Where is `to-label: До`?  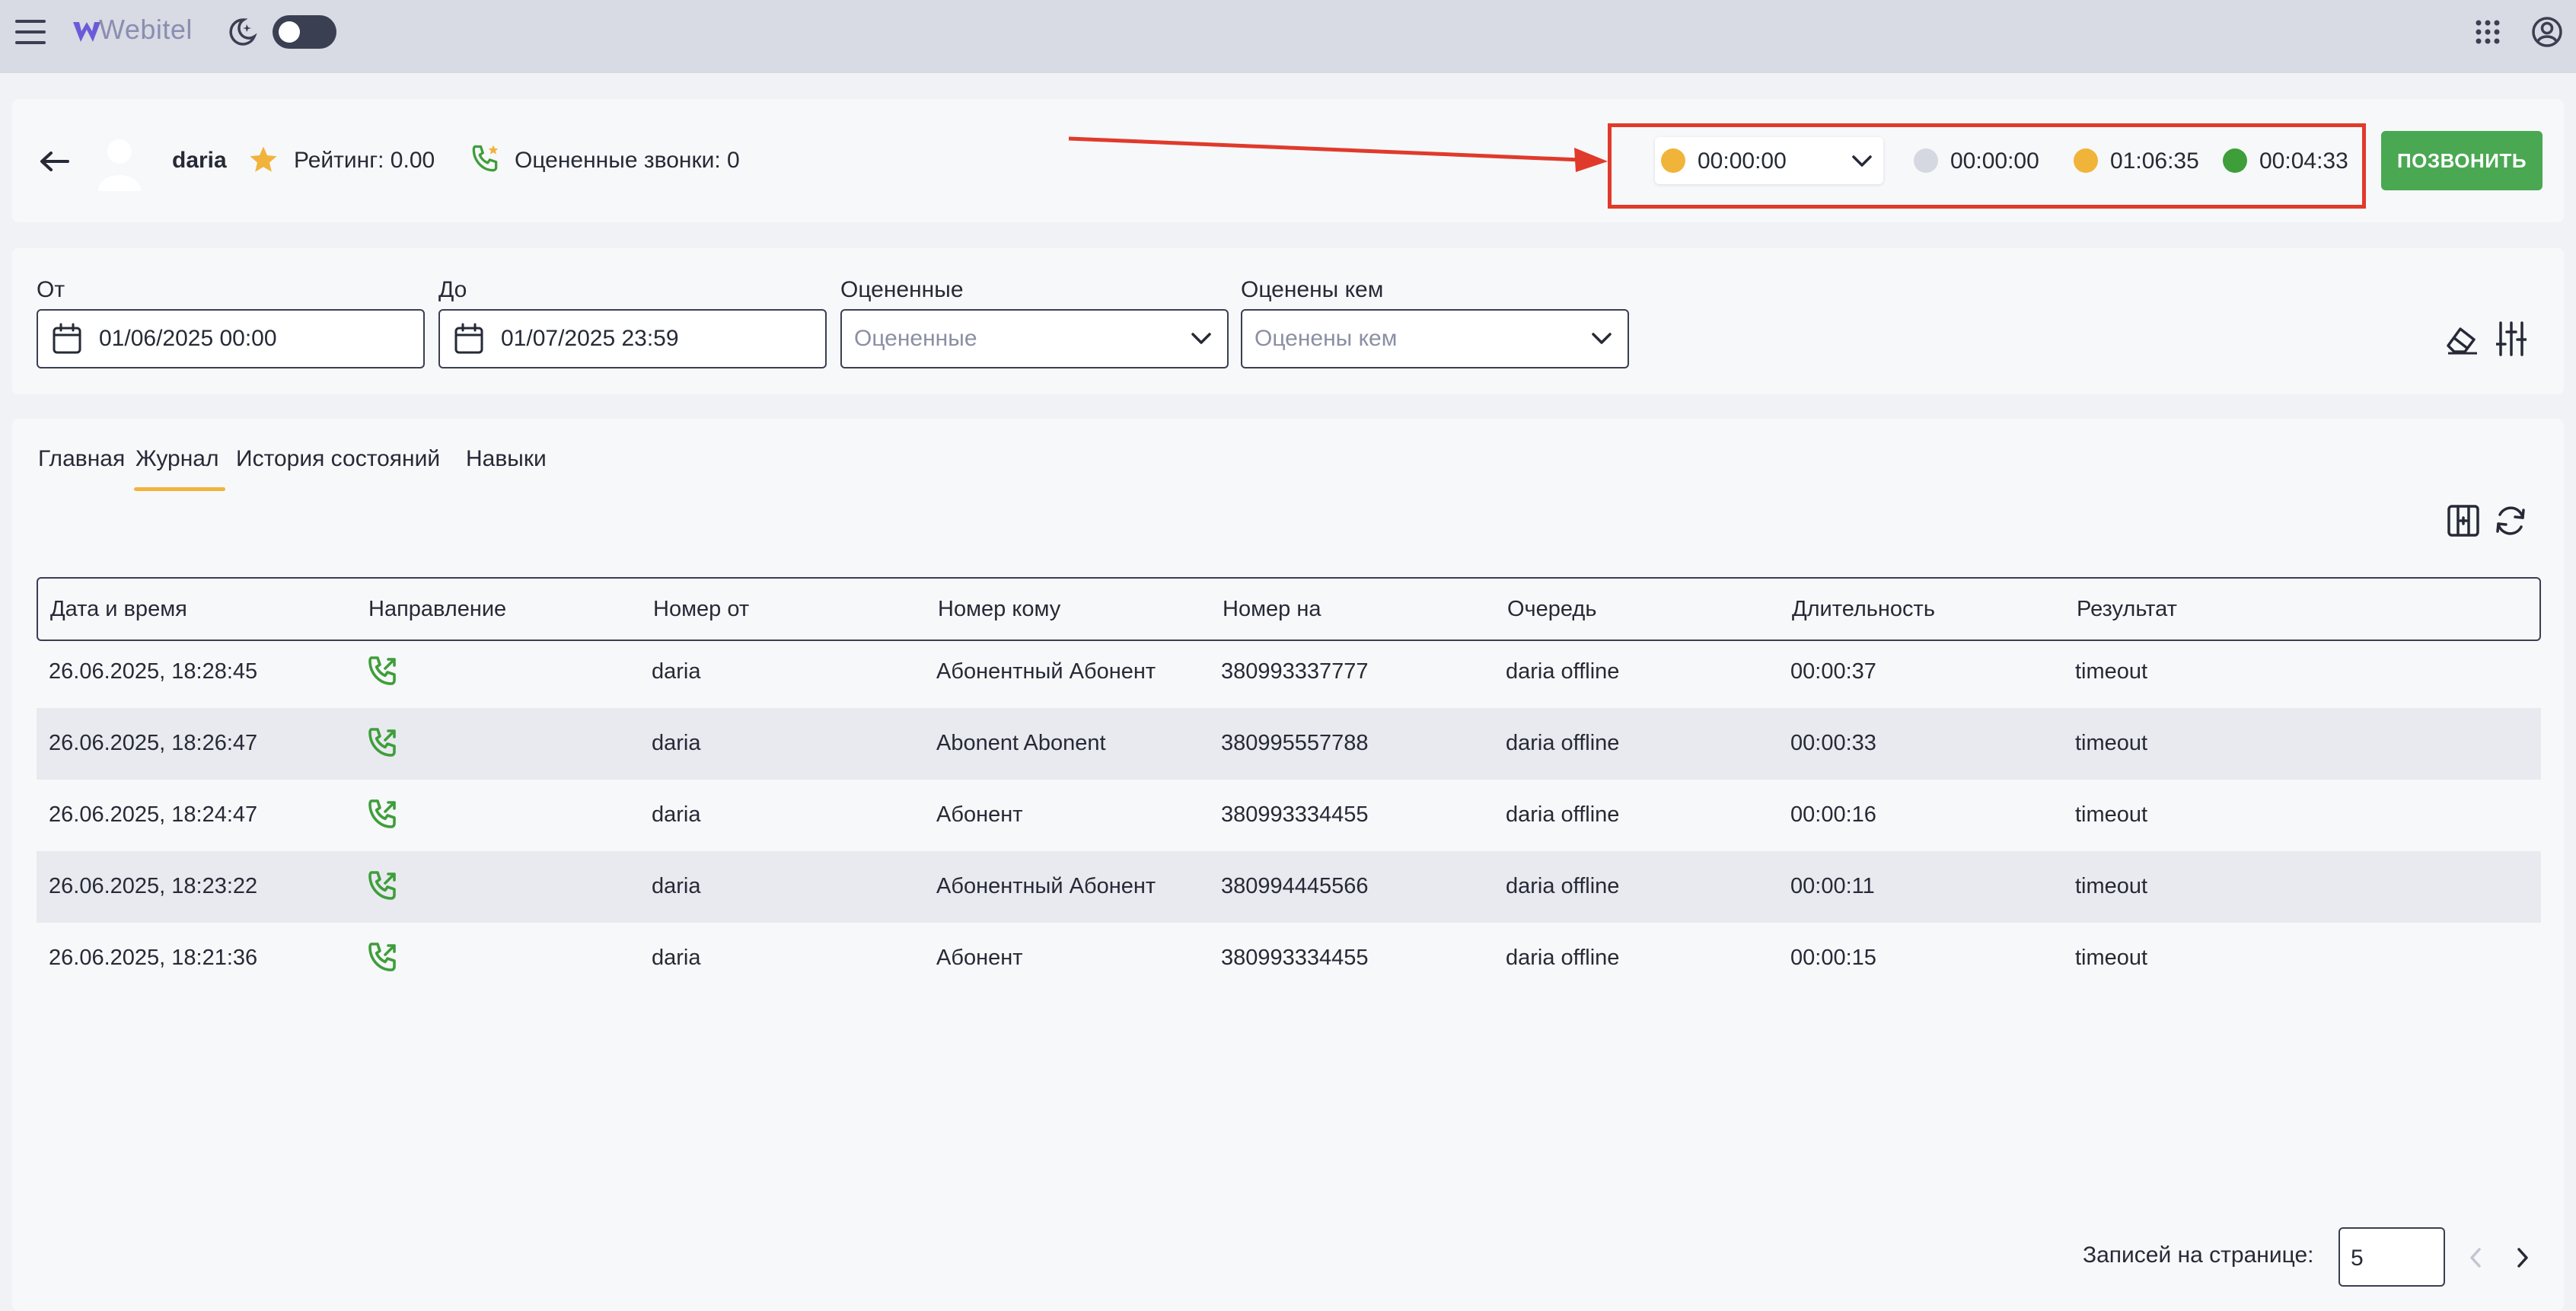
to-label: До is located at coordinates (452, 289).